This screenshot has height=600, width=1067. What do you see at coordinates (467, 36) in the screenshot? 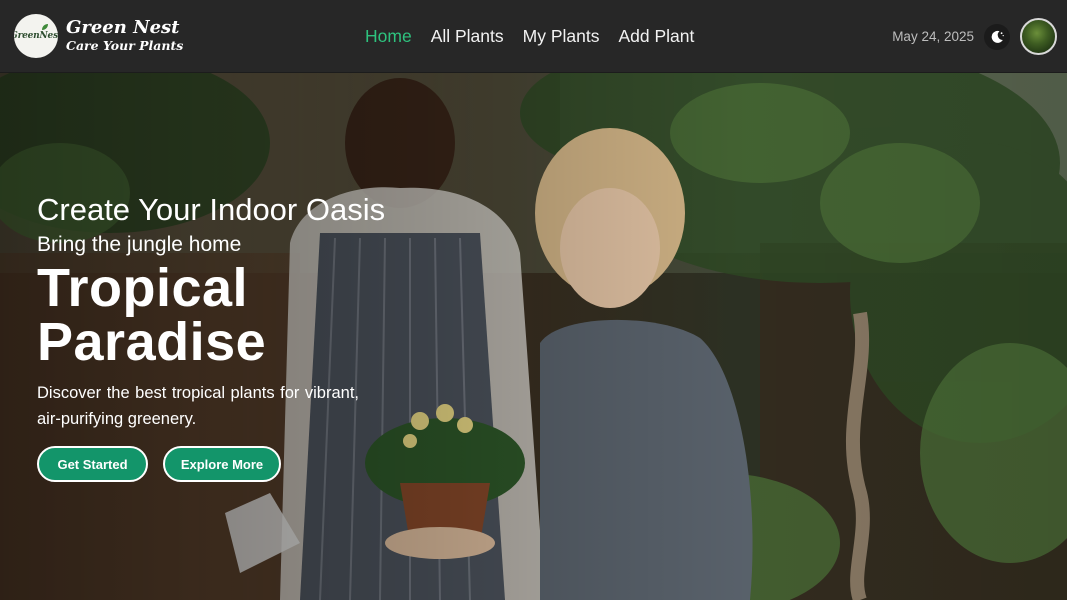
I see `nav-link-all-plants: All Plants` at bounding box center [467, 36].